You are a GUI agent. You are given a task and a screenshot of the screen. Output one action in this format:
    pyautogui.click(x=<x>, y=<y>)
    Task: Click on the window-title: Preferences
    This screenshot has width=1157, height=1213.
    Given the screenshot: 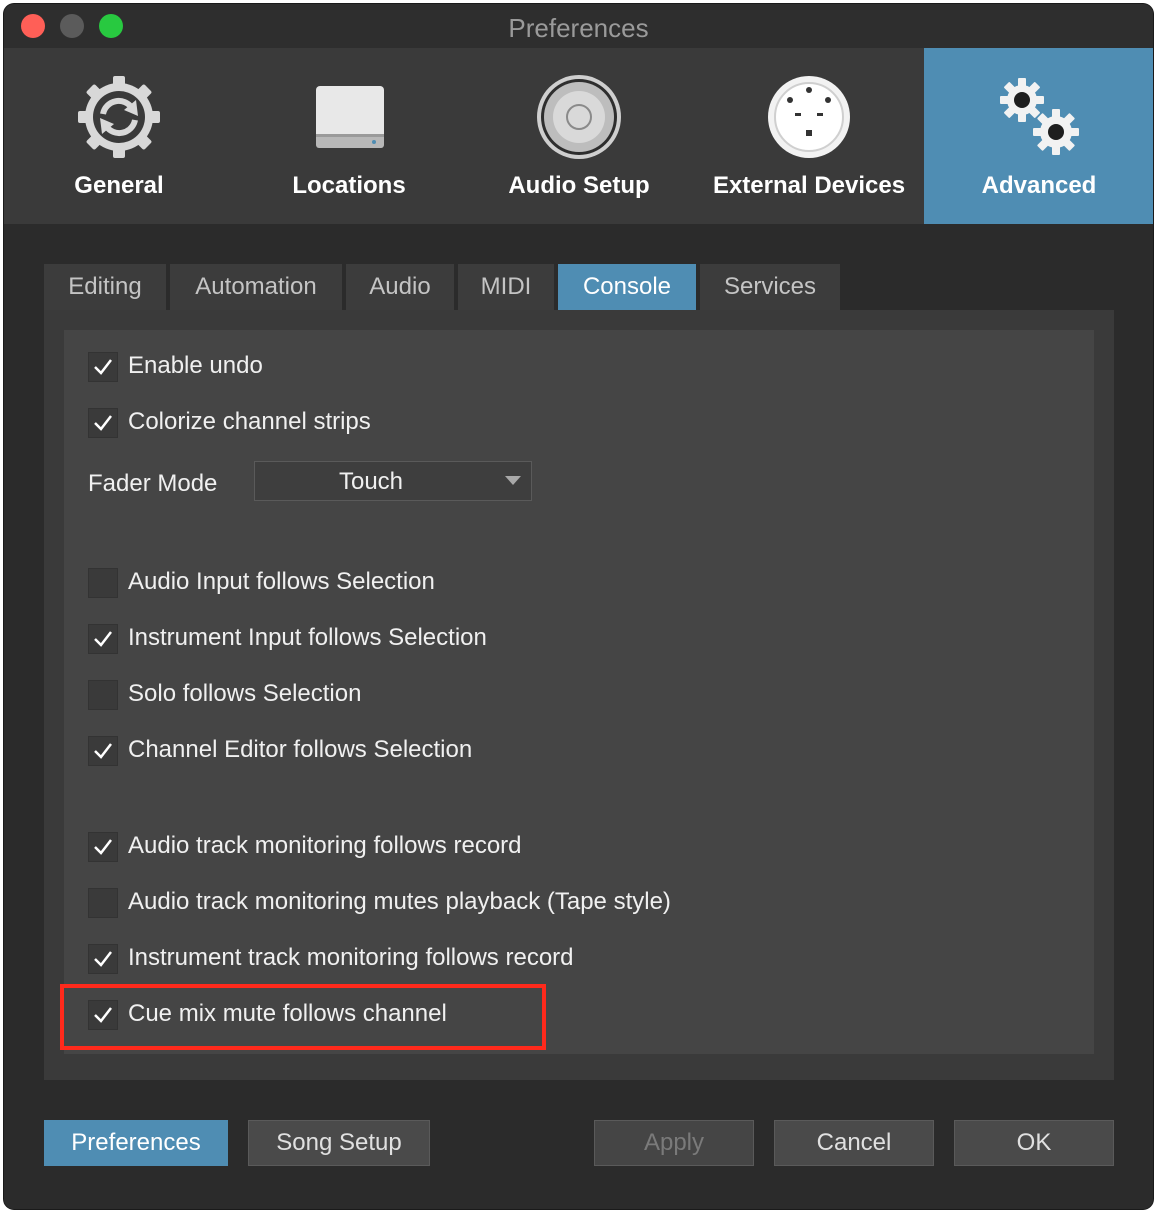 What is the action you would take?
    pyautogui.click(x=578, y=28)
    